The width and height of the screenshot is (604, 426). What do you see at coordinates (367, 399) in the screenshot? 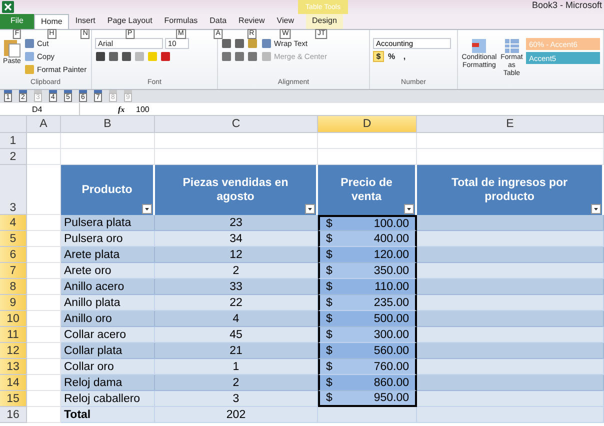
I see `table-cell: $ 950.00` at bounding box center [367, 399].